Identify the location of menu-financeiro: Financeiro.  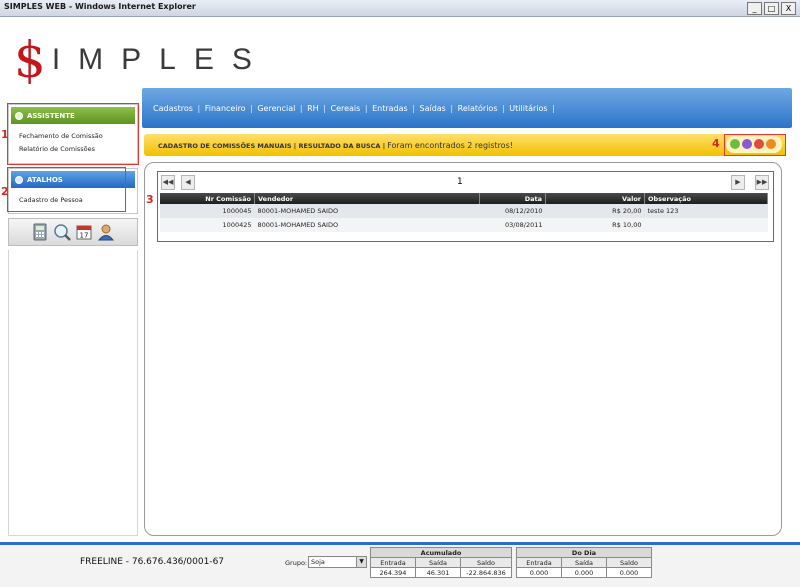
(225, 108).